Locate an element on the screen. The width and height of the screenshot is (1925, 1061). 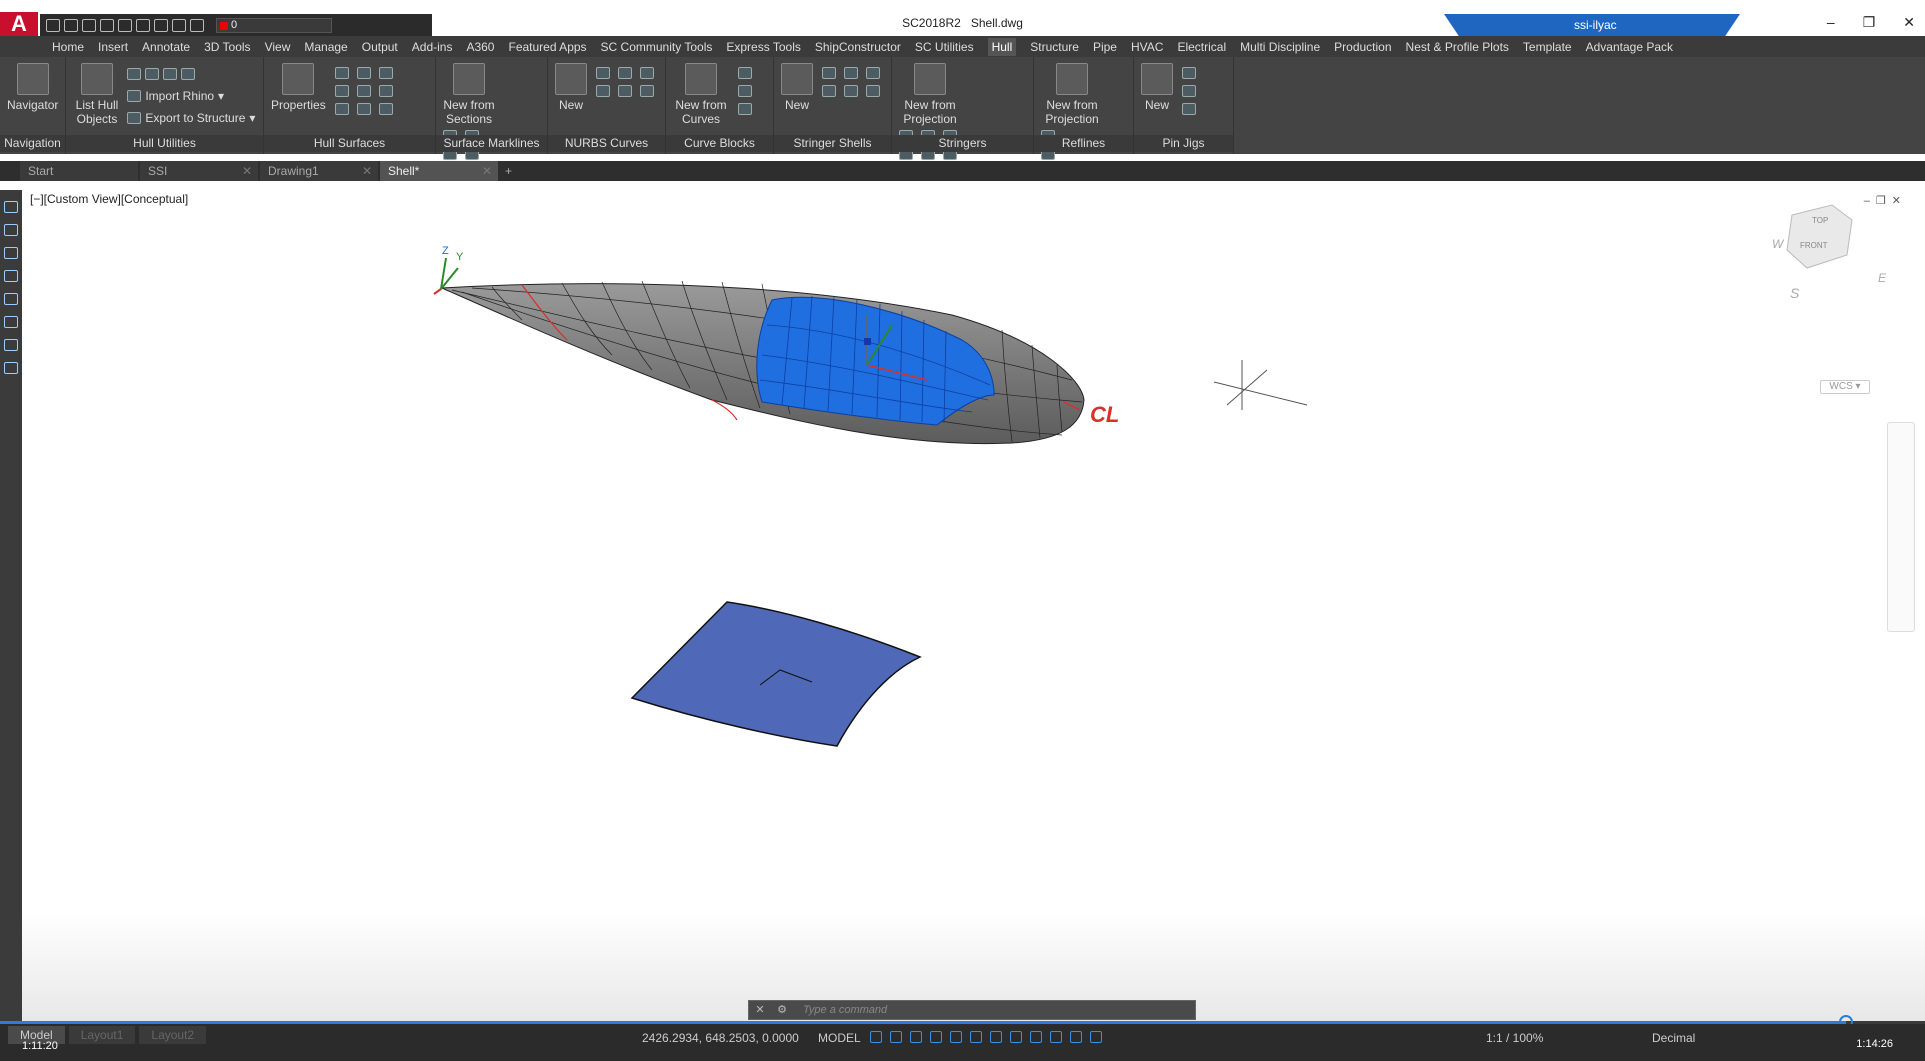
menu-tab-structure: Structure is located at coordinates (1054, 47).